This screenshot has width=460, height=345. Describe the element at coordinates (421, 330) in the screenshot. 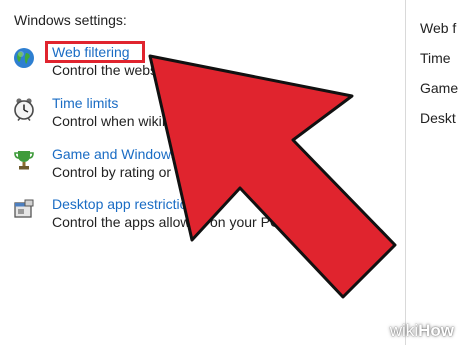

I see `wikihow-watermark: wikiHow` at that location.